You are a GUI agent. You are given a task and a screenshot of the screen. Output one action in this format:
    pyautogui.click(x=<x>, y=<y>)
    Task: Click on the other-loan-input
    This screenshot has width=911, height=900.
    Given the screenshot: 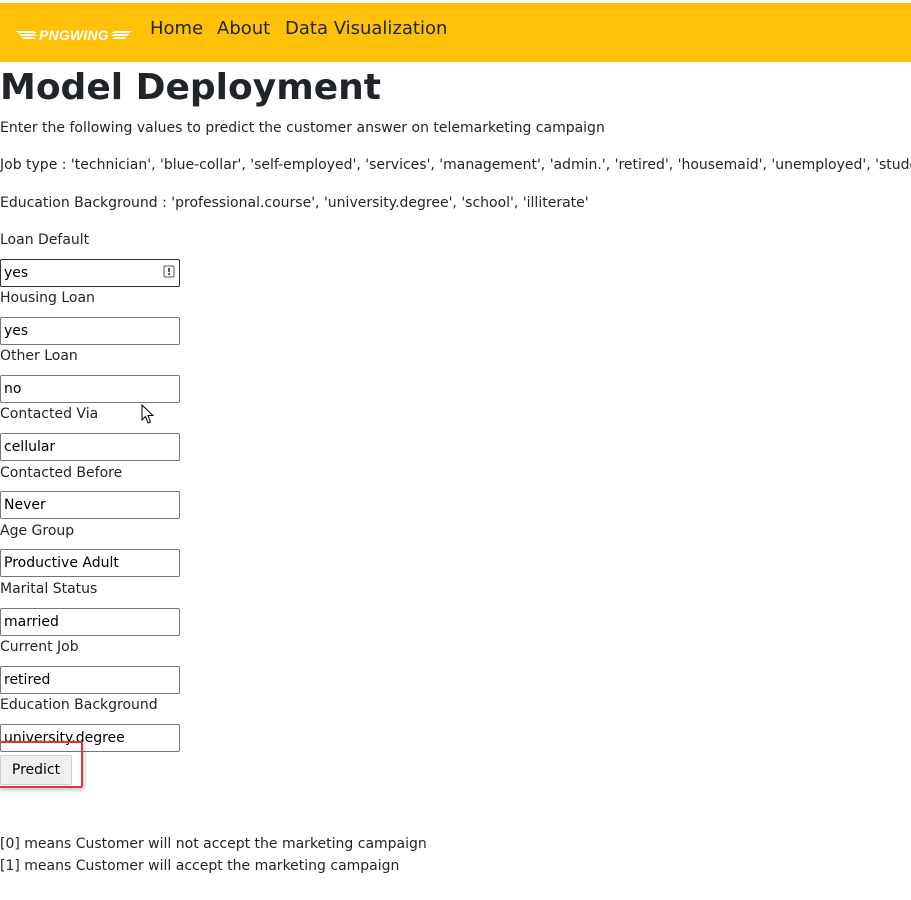 What is the action you would take?
    pyautogui.click(x=90, y=389)
    